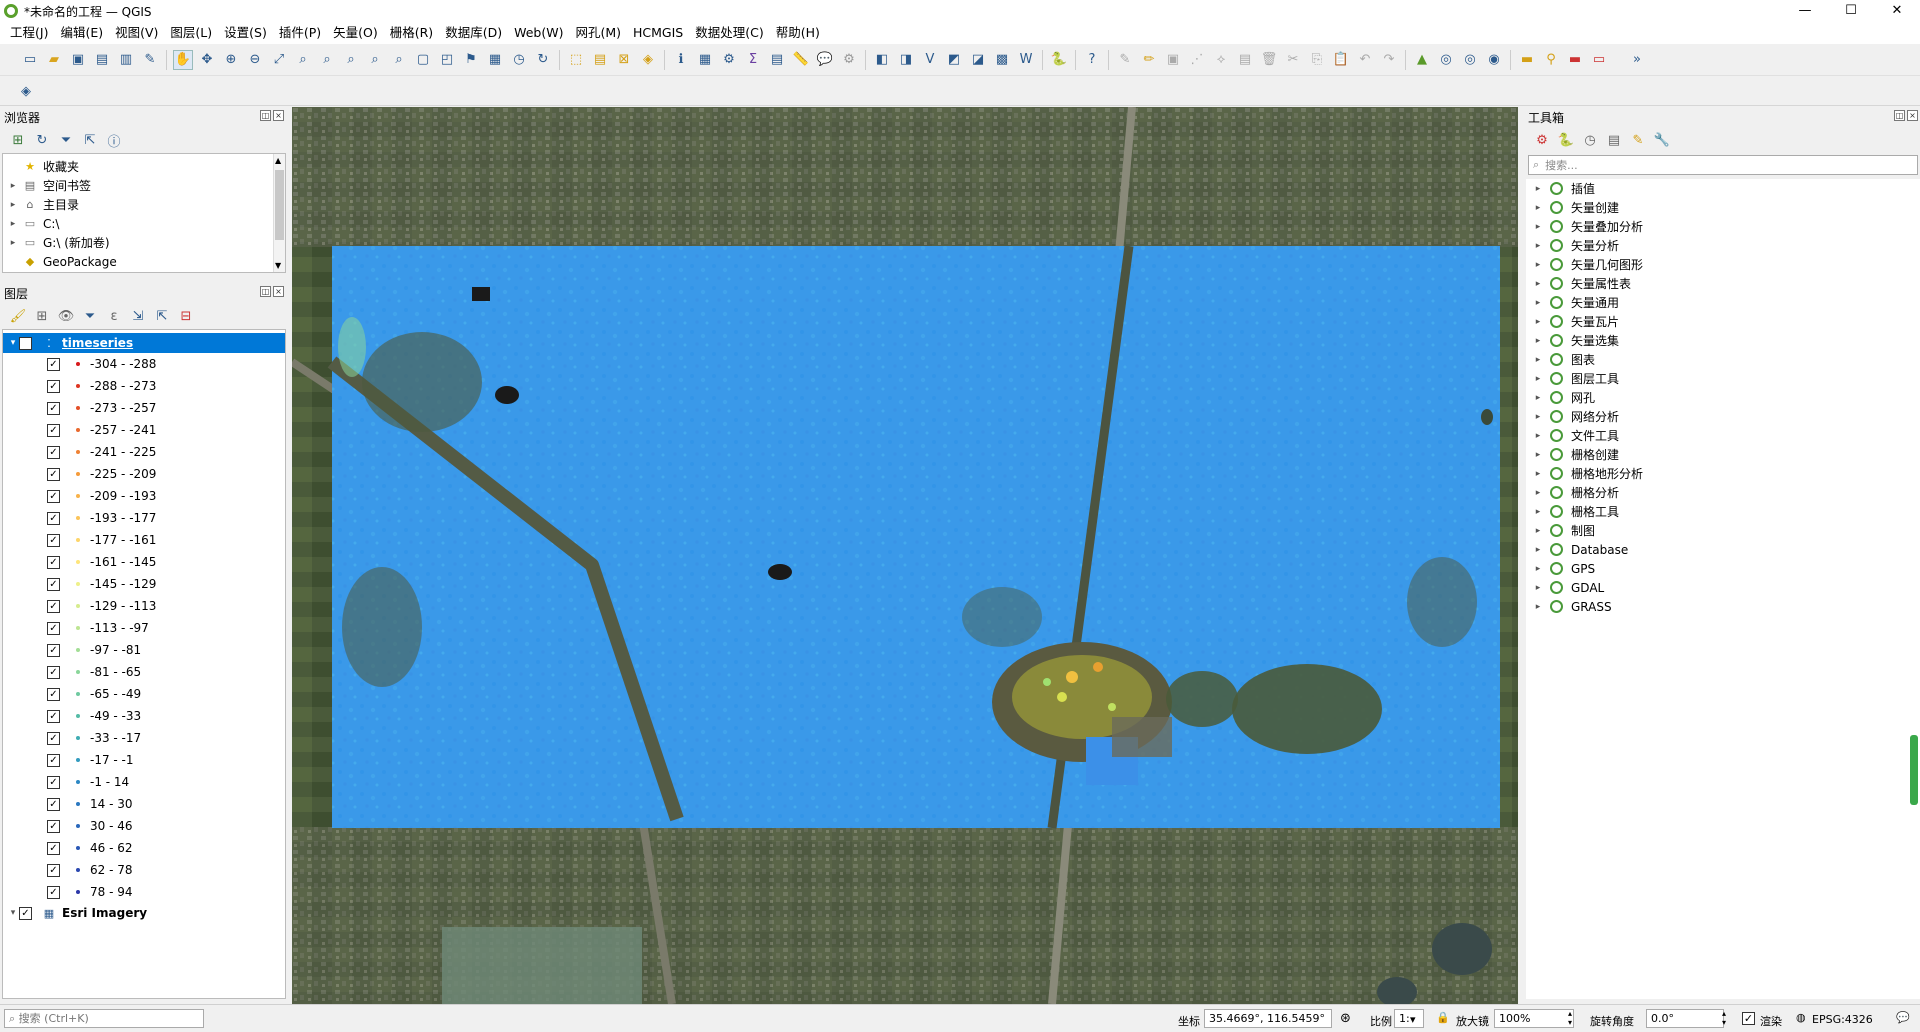 The image size is (1920, 1032). I want to click on toolbox-provider-item: ▸ 栅格分析, so click(1723, 492).